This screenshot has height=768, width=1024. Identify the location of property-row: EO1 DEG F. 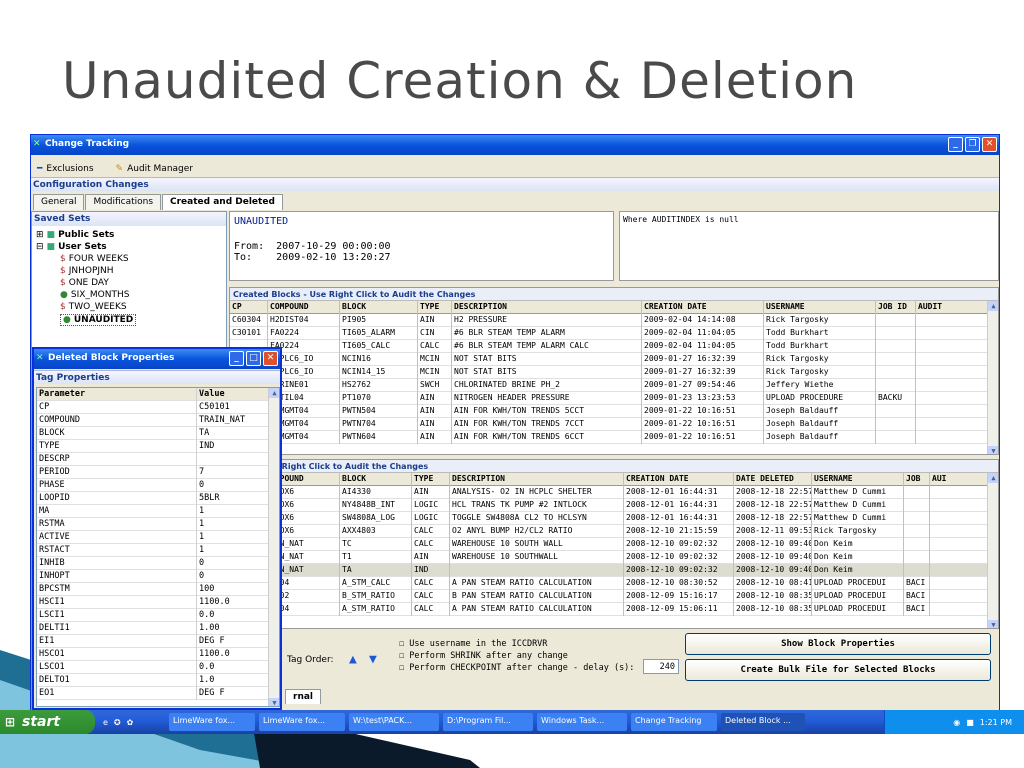
(158, 693).